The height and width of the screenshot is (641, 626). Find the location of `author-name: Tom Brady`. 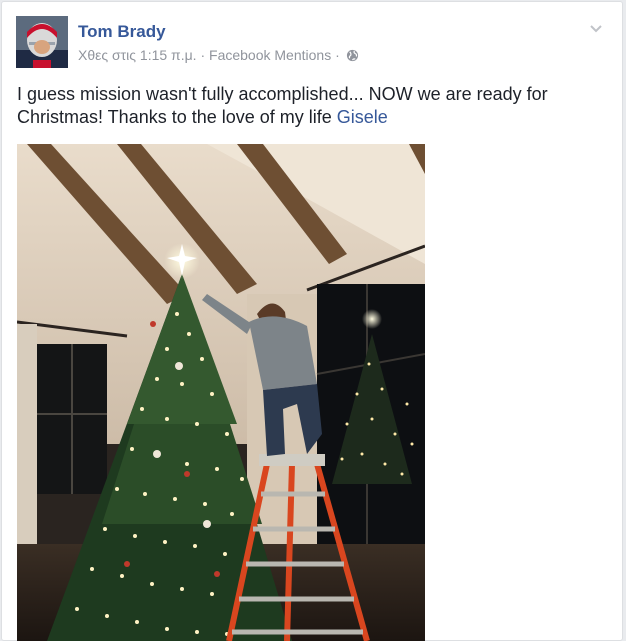

author-name: Tom Brady is located at coordinates (122, 32).